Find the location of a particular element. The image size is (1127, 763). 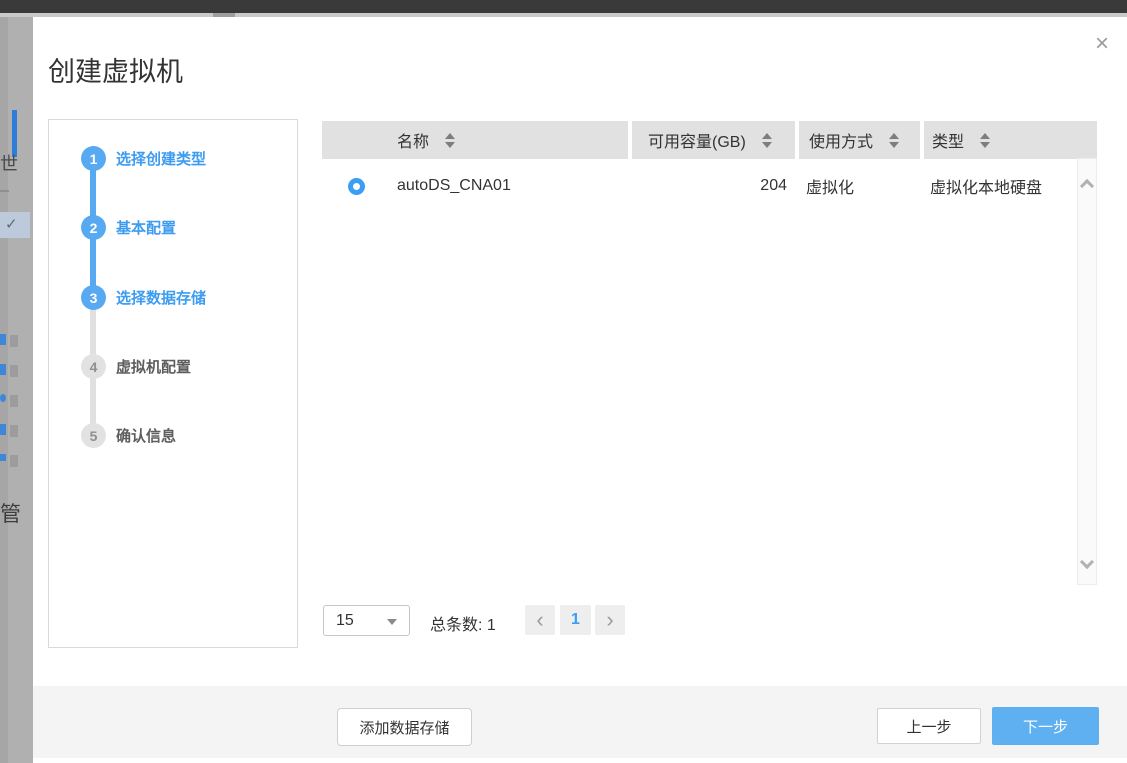

step-label: 选择数据存储 is located at coordinates (161, 298).